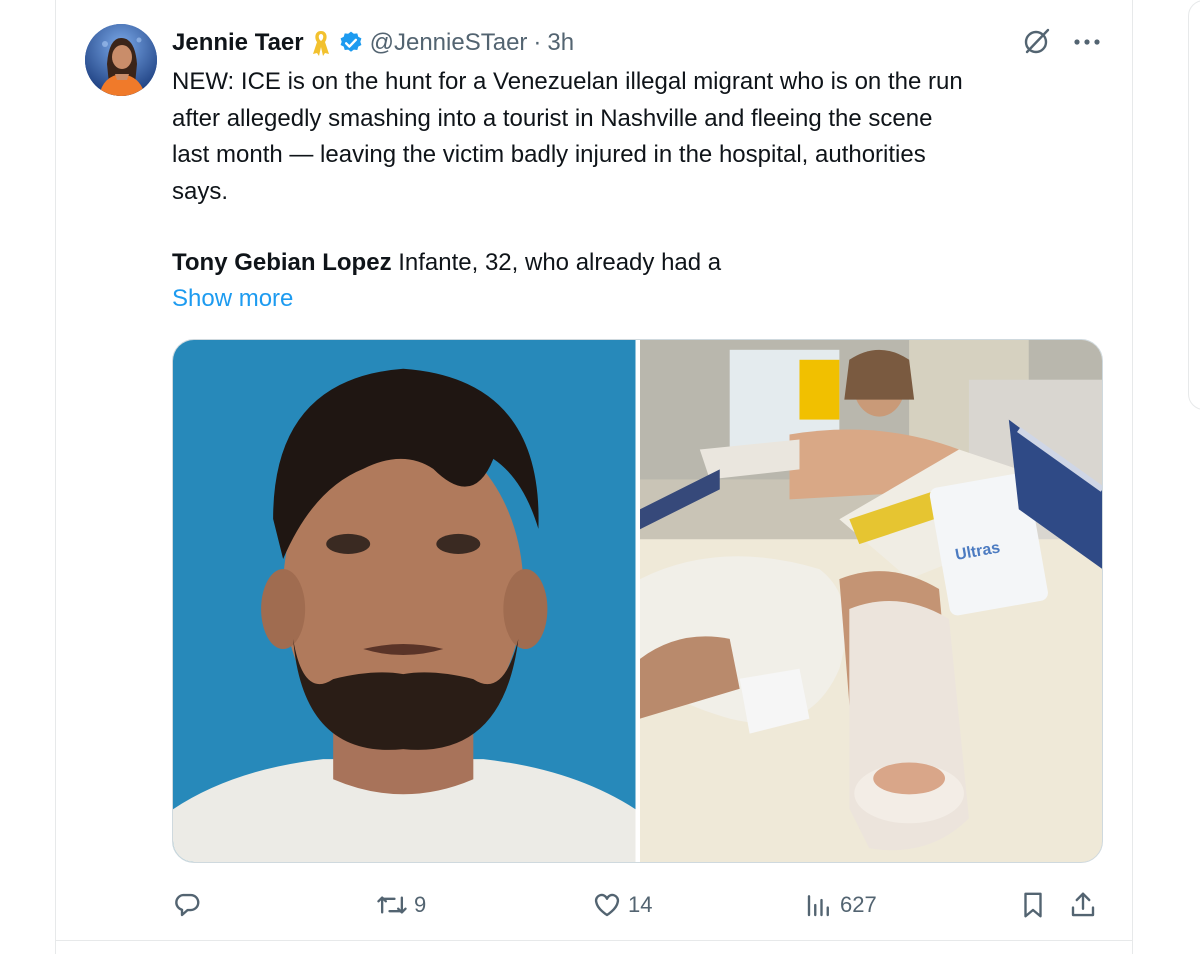  Describe the element at coordinates (1087, 43) in the screenshot. I see `more-options-icon` at that location.